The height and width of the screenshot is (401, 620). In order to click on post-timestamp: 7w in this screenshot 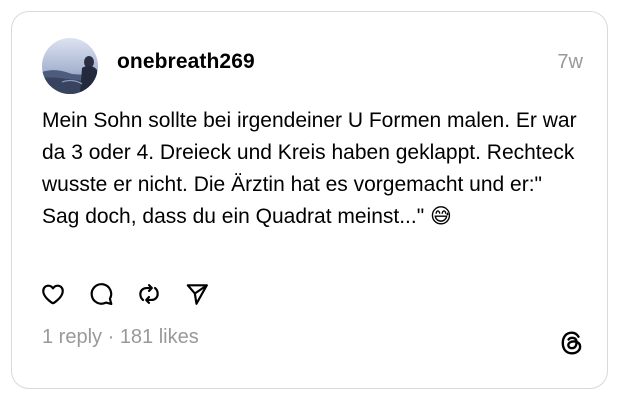, I will do `click(570, 62)`.